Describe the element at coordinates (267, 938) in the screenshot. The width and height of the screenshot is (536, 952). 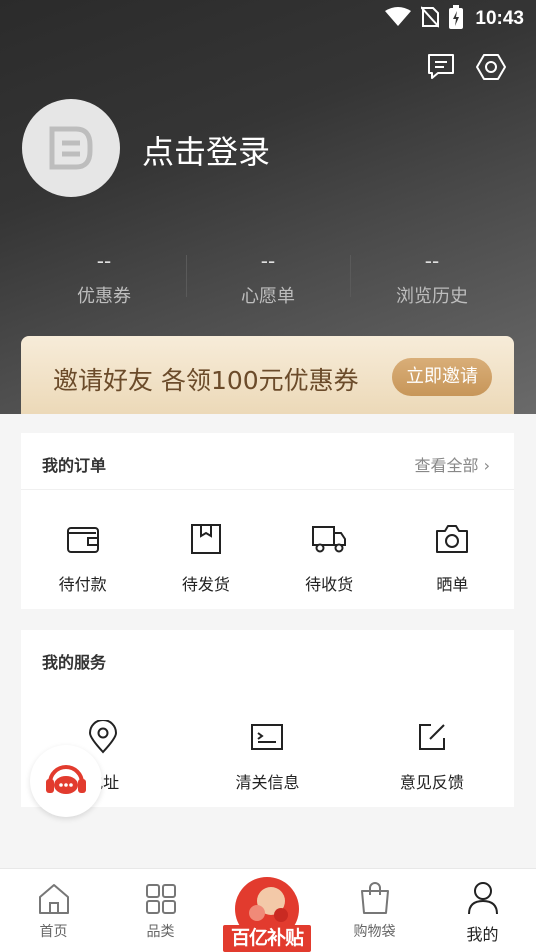
I see `promo-label: 百亿补贴` at that location.